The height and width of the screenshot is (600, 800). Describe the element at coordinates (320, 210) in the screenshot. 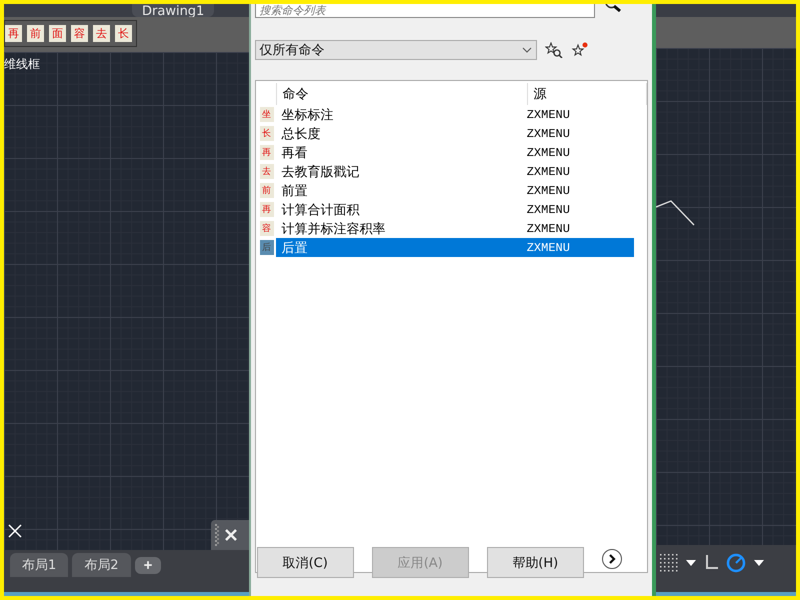

I see `command-name: 计算合计面积` at that location.